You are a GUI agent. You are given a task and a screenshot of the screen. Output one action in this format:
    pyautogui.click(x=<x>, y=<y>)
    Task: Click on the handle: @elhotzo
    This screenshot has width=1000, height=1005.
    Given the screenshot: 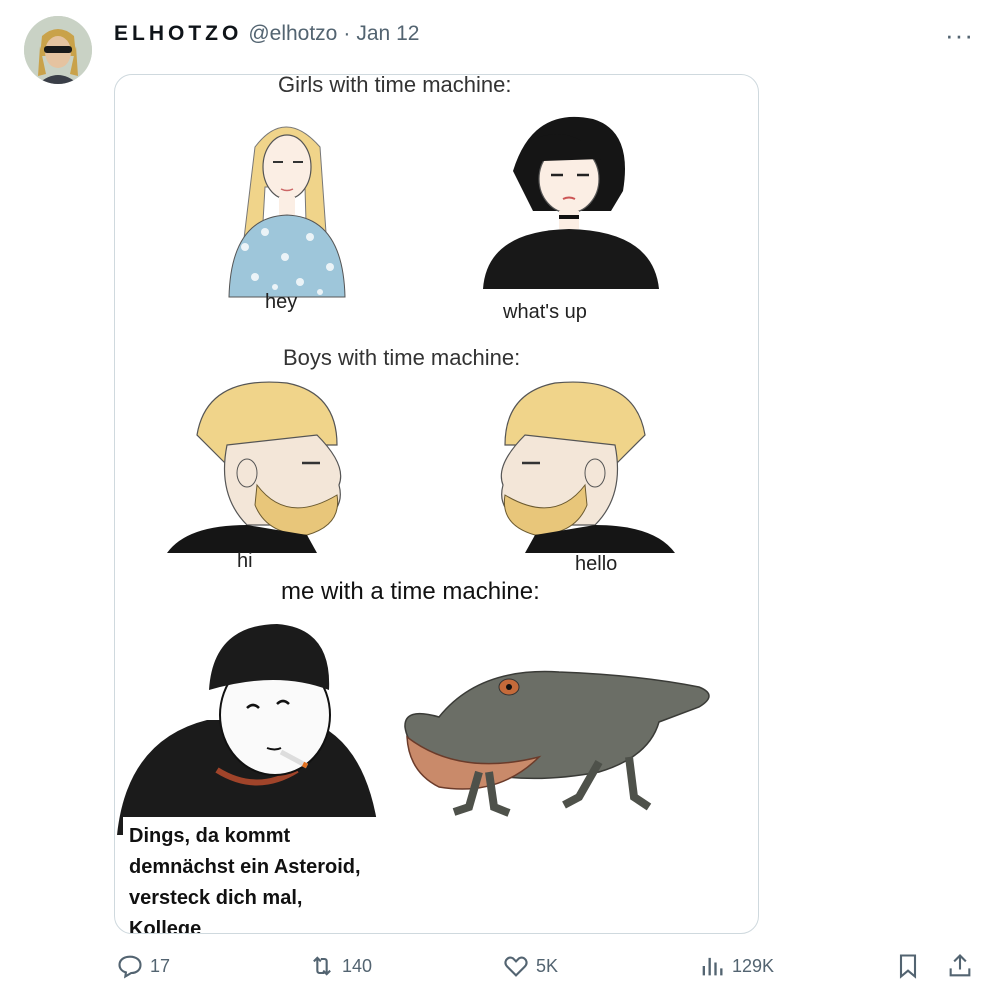 What is the action you would take?
    pyautogui.click(x=292, y=34)
    